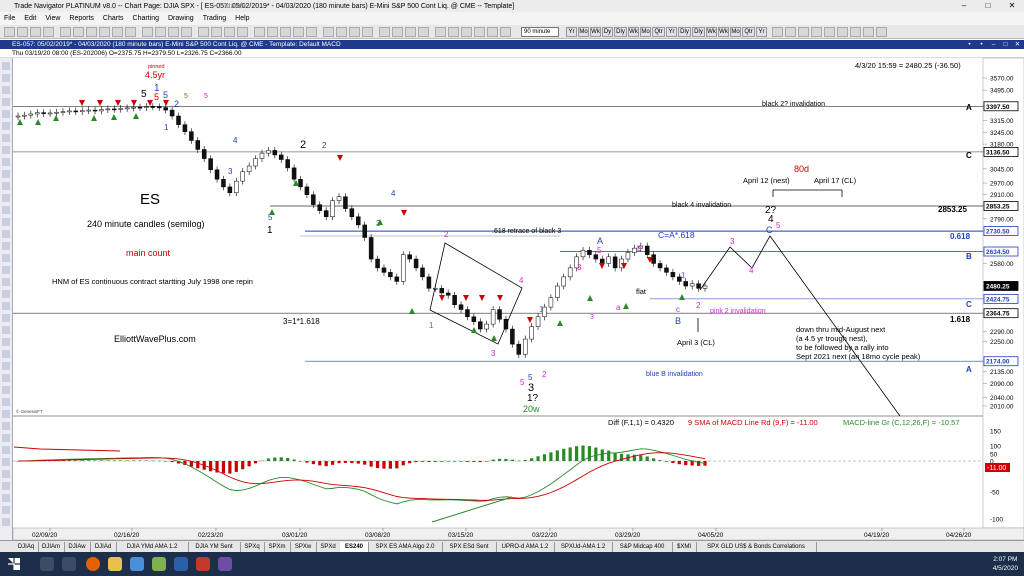  Describe the element at coordinates (993, 44) in the screenshot. I see `chart-minimize-icon: –` at that location.